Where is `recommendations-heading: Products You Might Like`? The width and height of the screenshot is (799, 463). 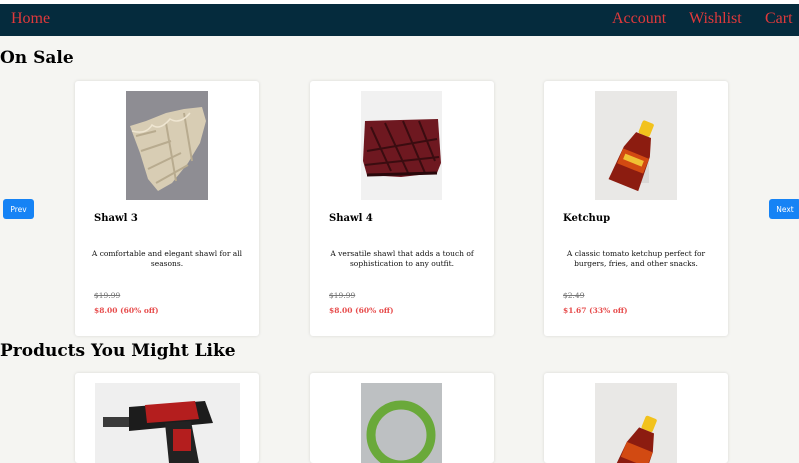
recommendations-heading: Products You Might Like is located at coordinates (118, 351).